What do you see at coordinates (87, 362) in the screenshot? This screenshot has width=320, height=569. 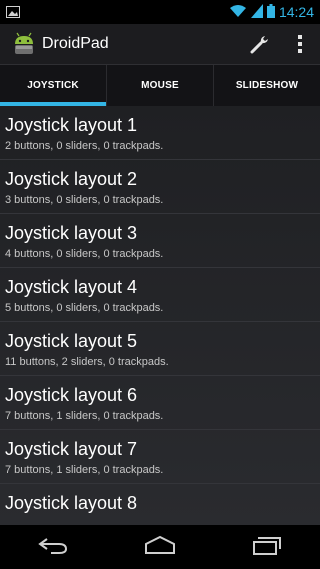 I see `list-item-summary: 11 buttons, 2 sliders, 0 trackpads.` at bounding box center [87, 362].